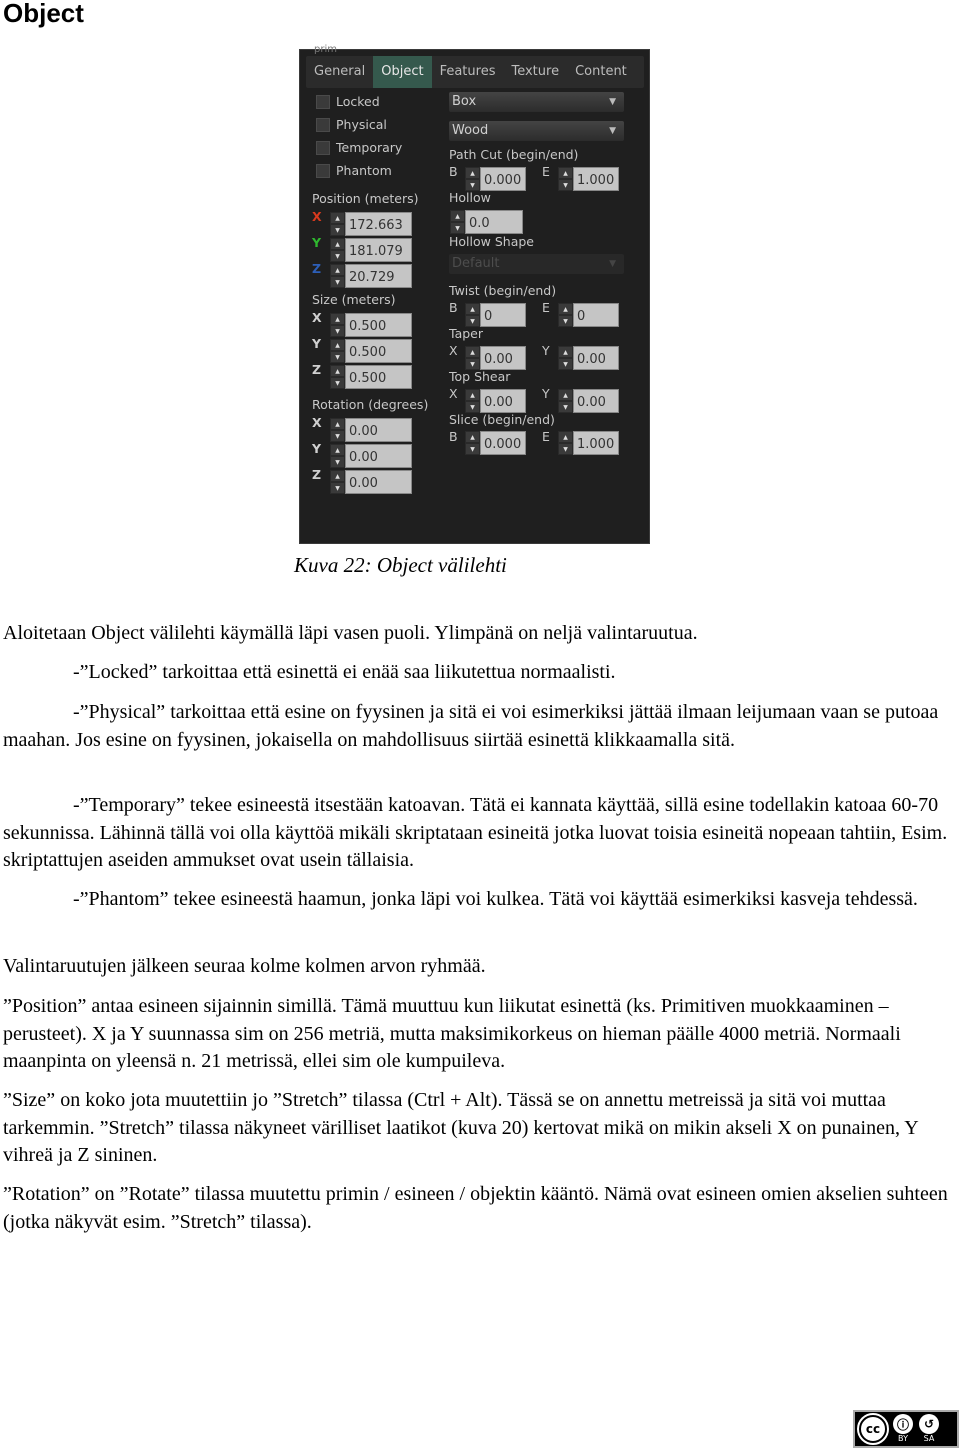 The width and height of the screenshot is (960, 1451). What do you see at coordinates (402, 72) in the screenshot?
I see `tab-object: Object` at bounding box center [402, 72].